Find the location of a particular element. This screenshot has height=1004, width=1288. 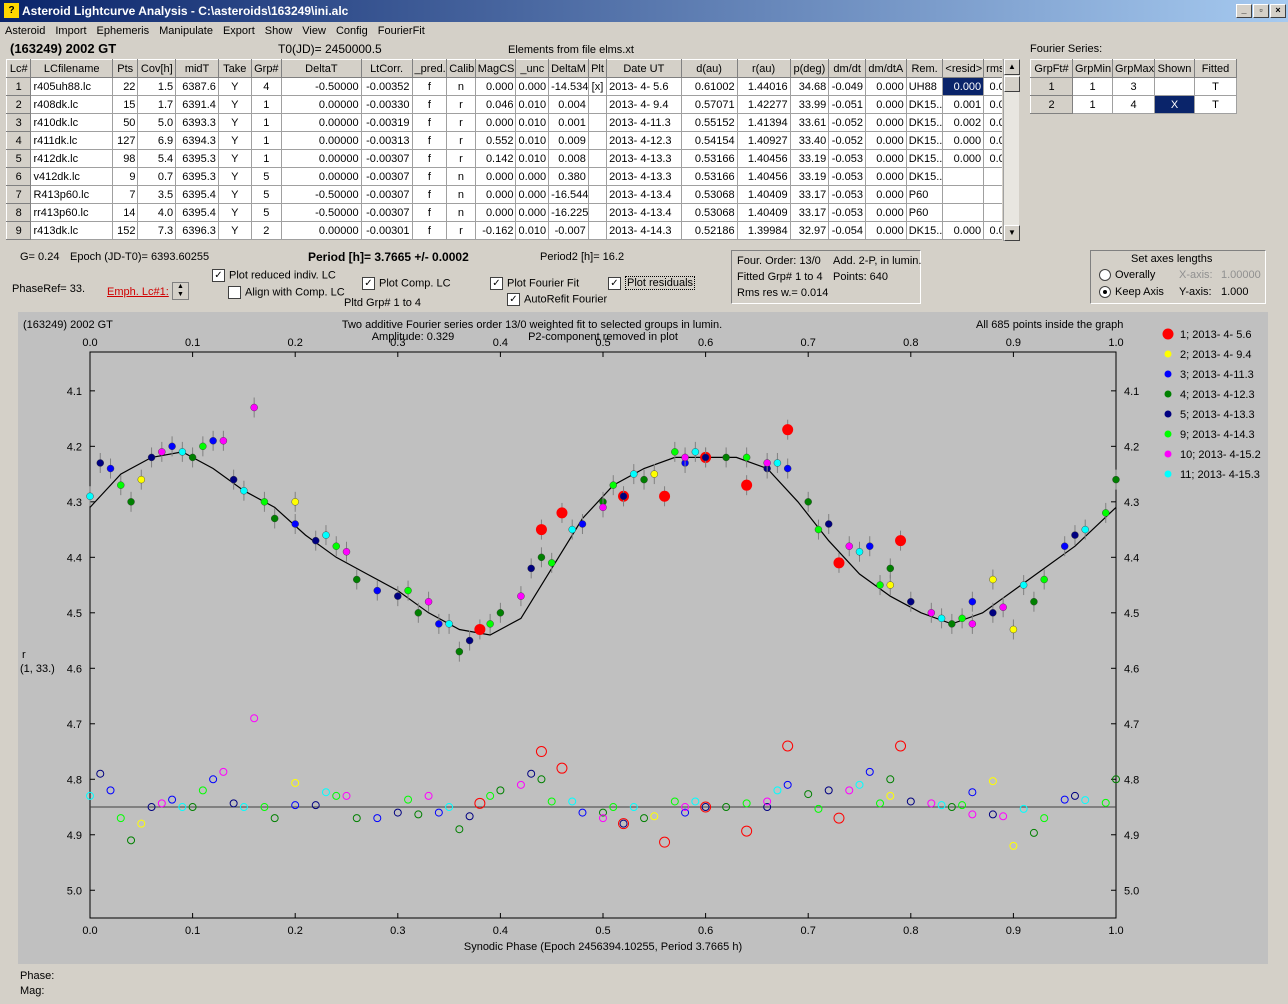

table-cell: 3 is located at coordinates (1133, 86).